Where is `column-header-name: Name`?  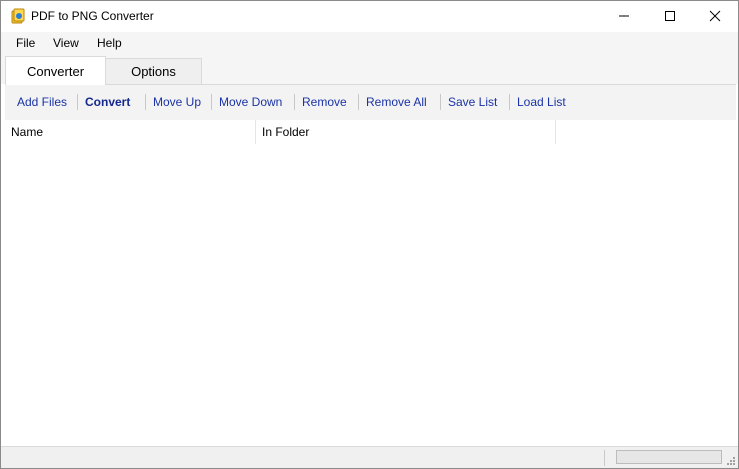 column-header-name: Name is located at coordinates (130, 132).